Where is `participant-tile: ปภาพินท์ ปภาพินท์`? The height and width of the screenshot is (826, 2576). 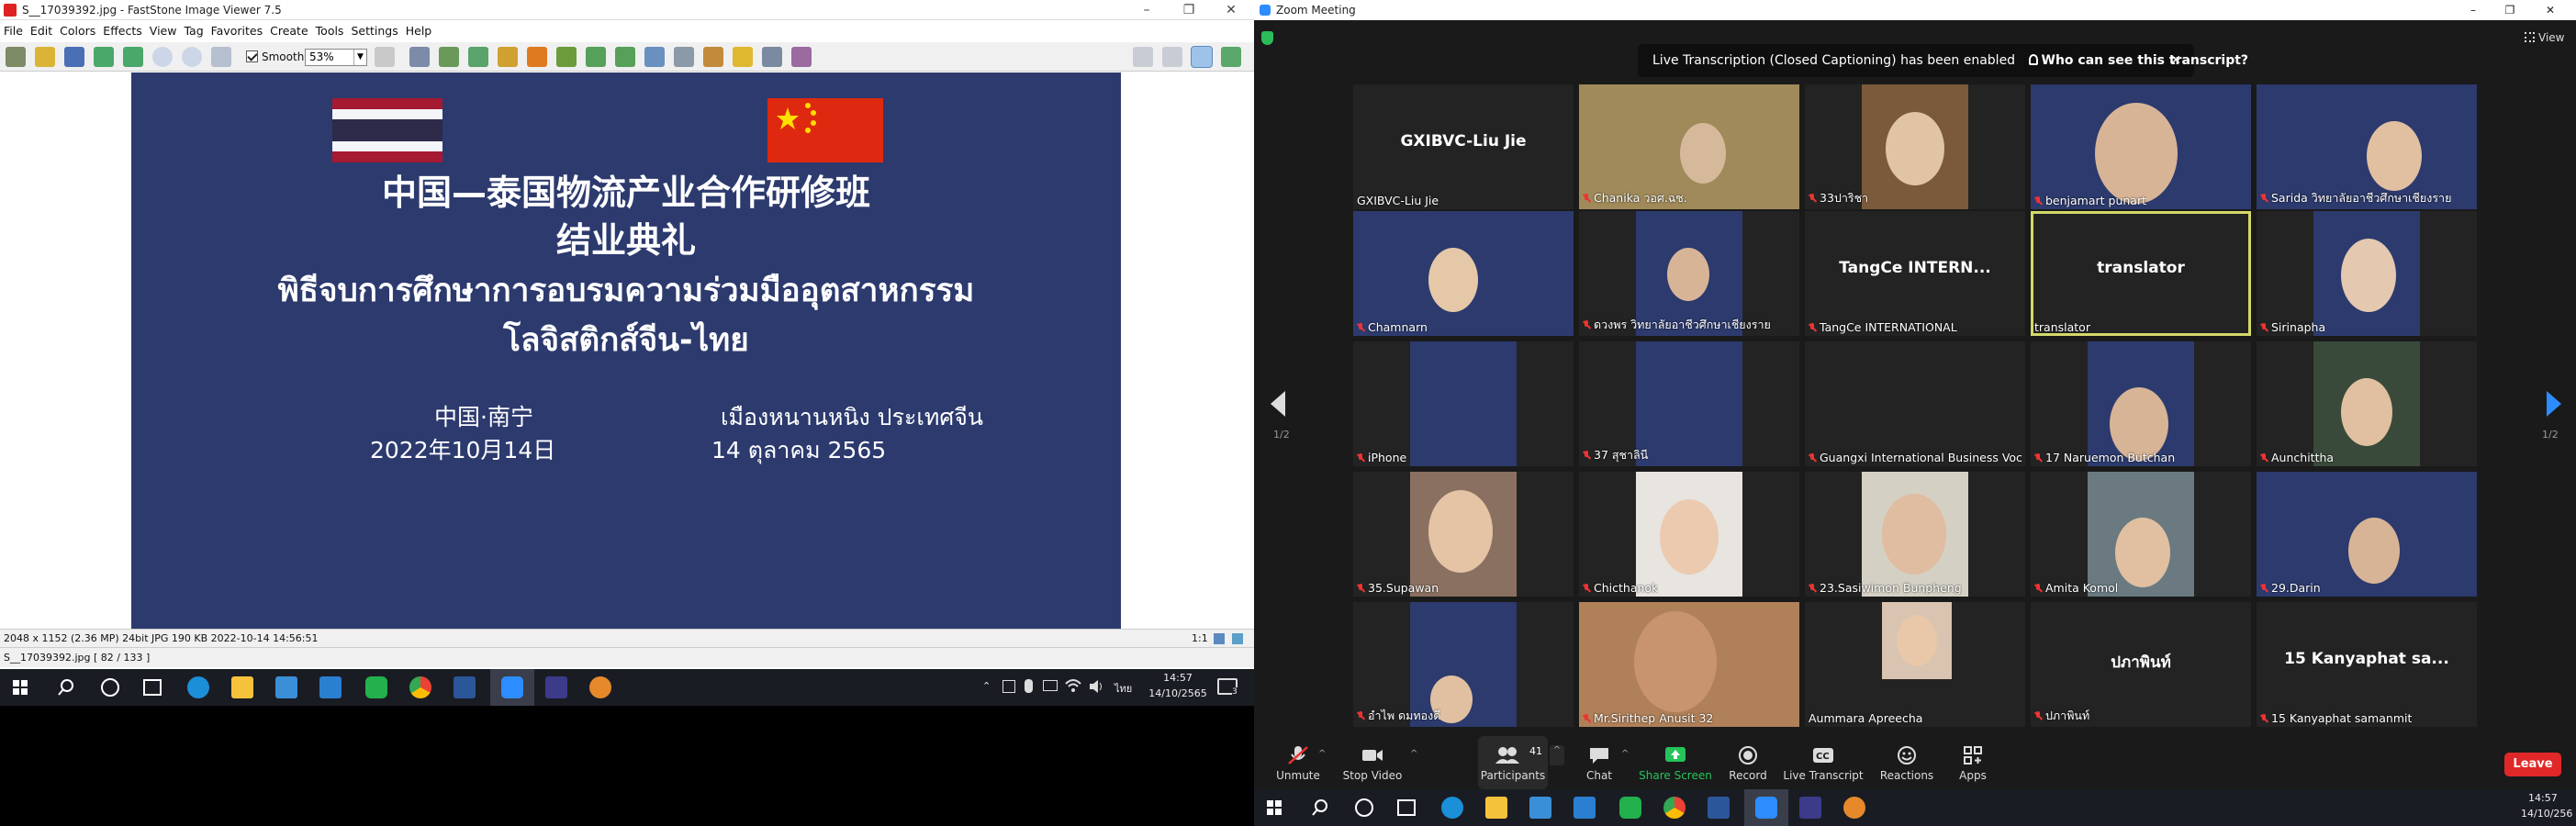
participant-tile: ปภาพินท์ ปภาพินท์ is located at coordinates (2141, 664).